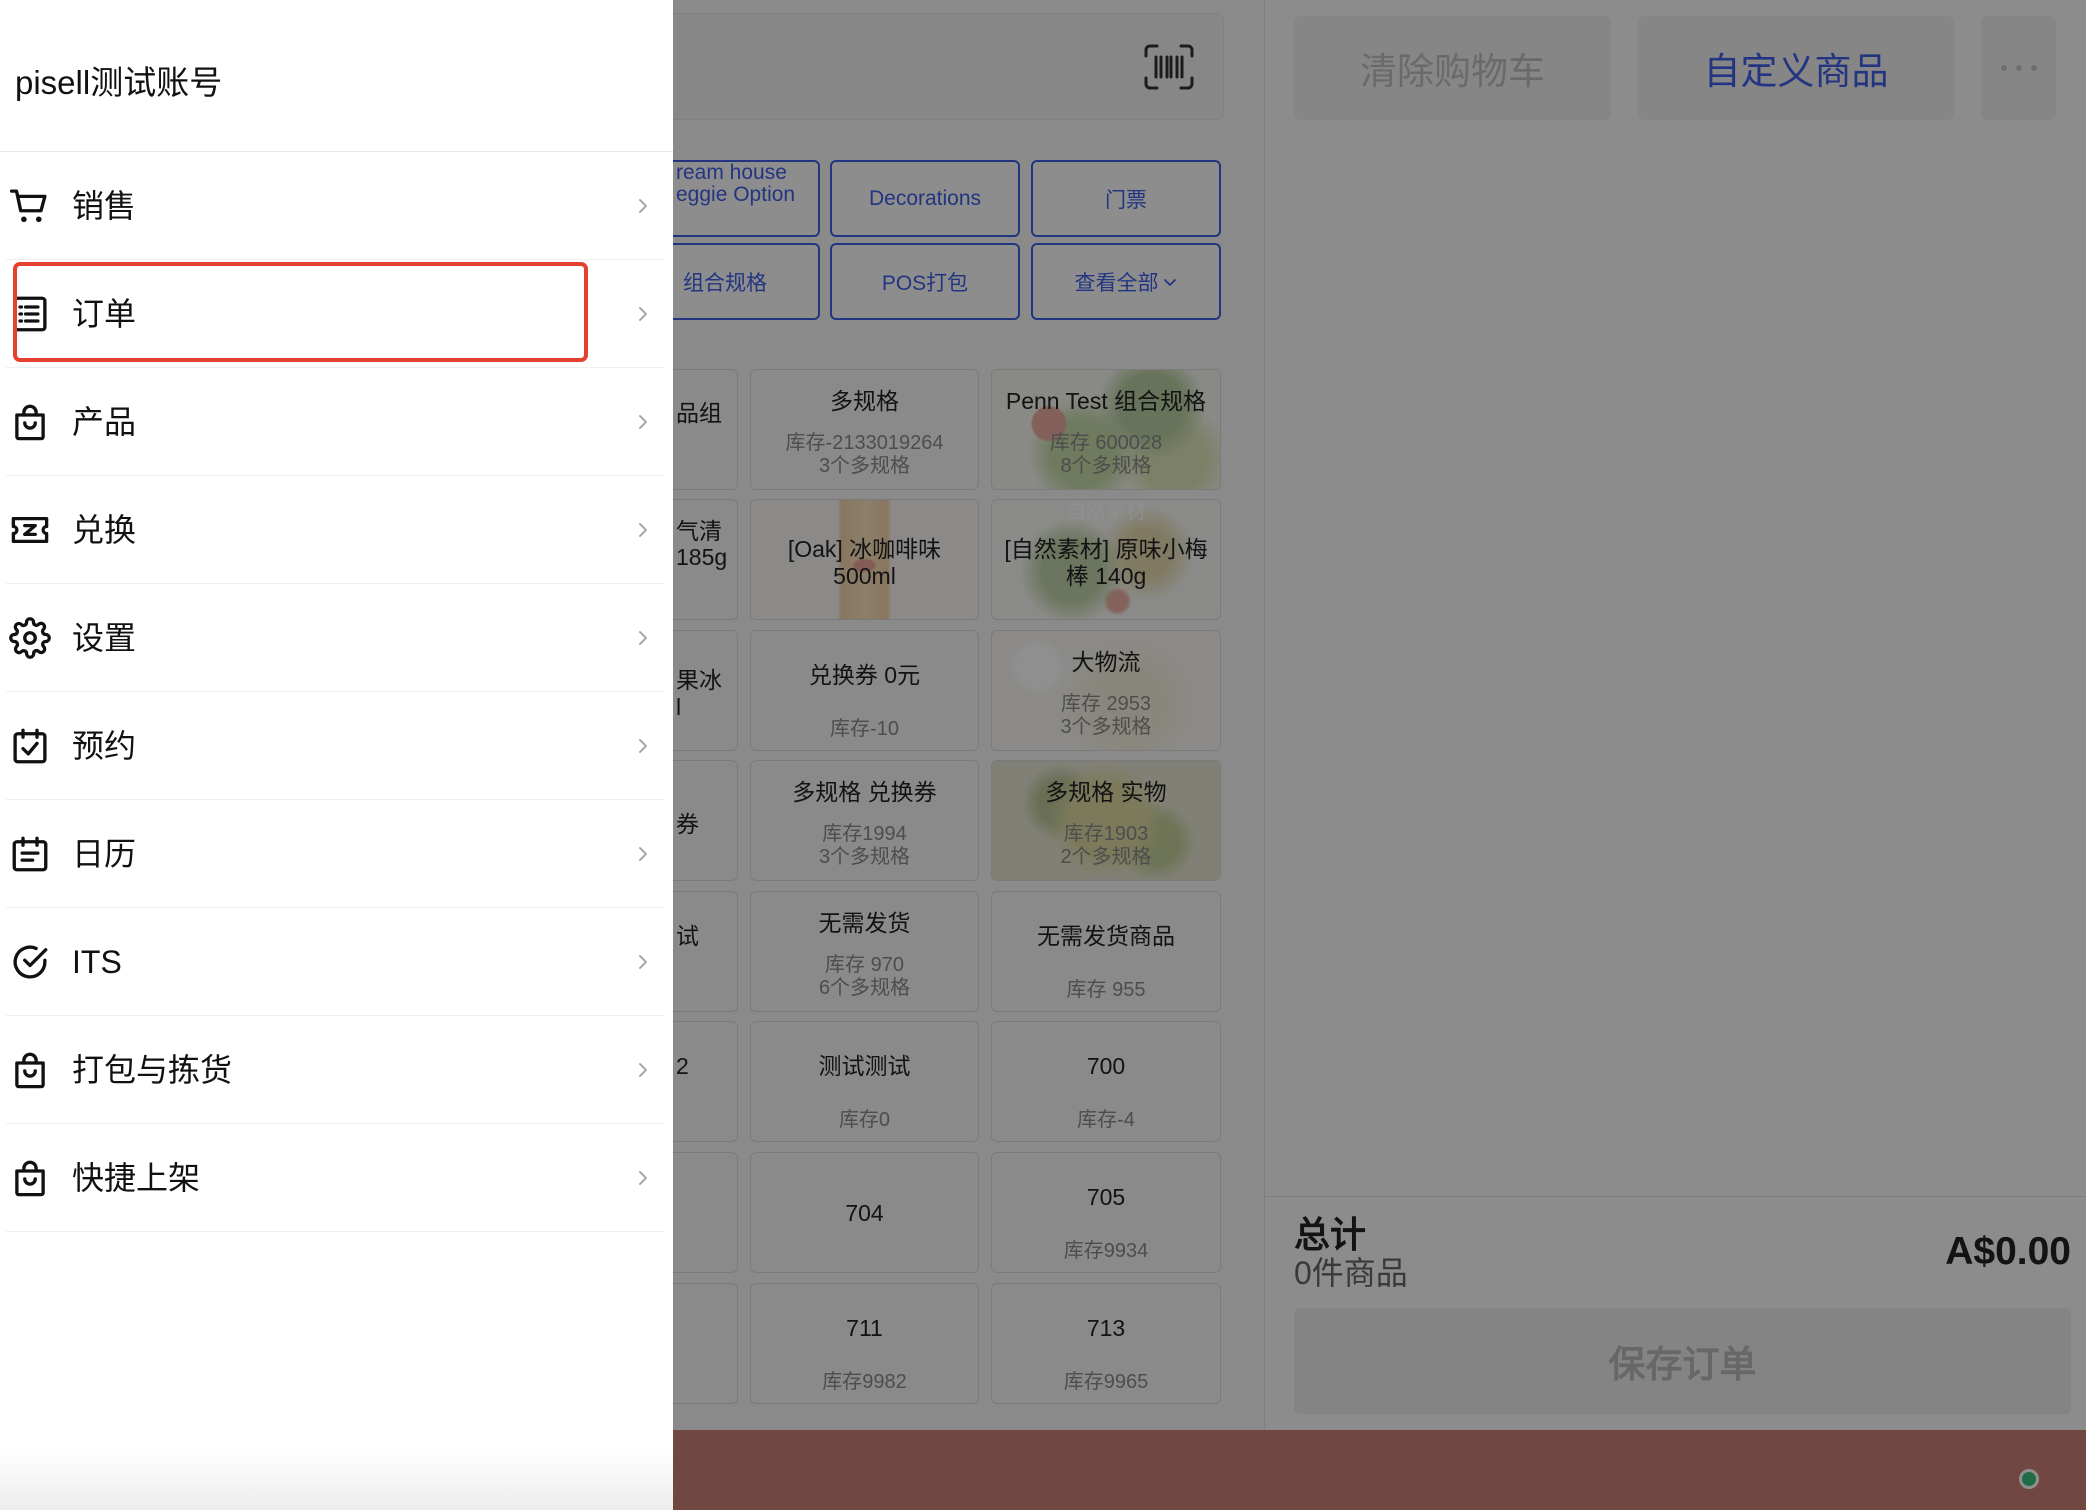  Describe the element at coordinates (335, 746) in the screenshot. I see `menu-item-booking: 预约` at that location.